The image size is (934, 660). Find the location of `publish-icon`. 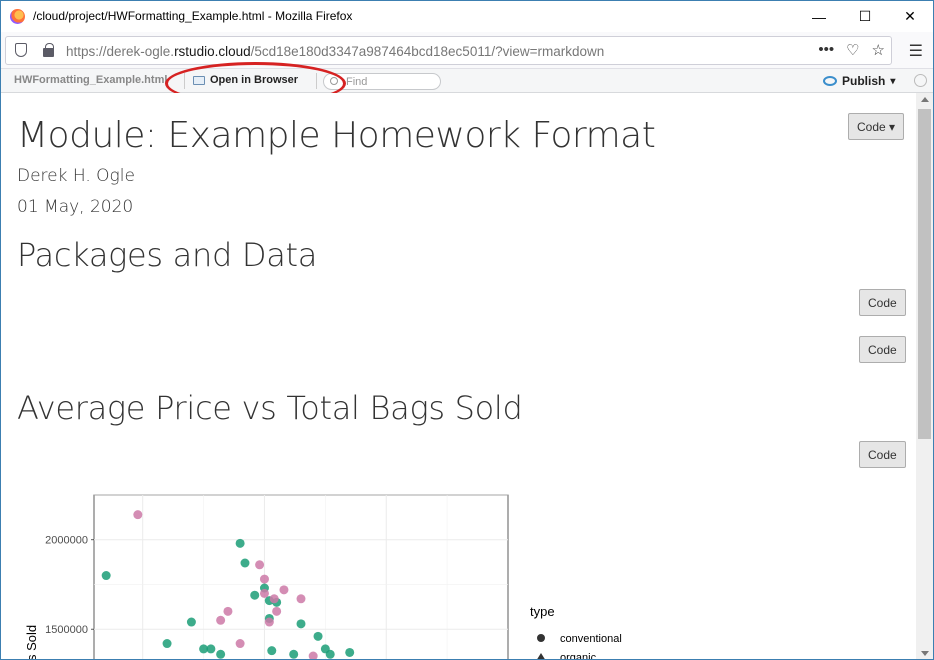

publish-icon is located at coordinates (830, 81).